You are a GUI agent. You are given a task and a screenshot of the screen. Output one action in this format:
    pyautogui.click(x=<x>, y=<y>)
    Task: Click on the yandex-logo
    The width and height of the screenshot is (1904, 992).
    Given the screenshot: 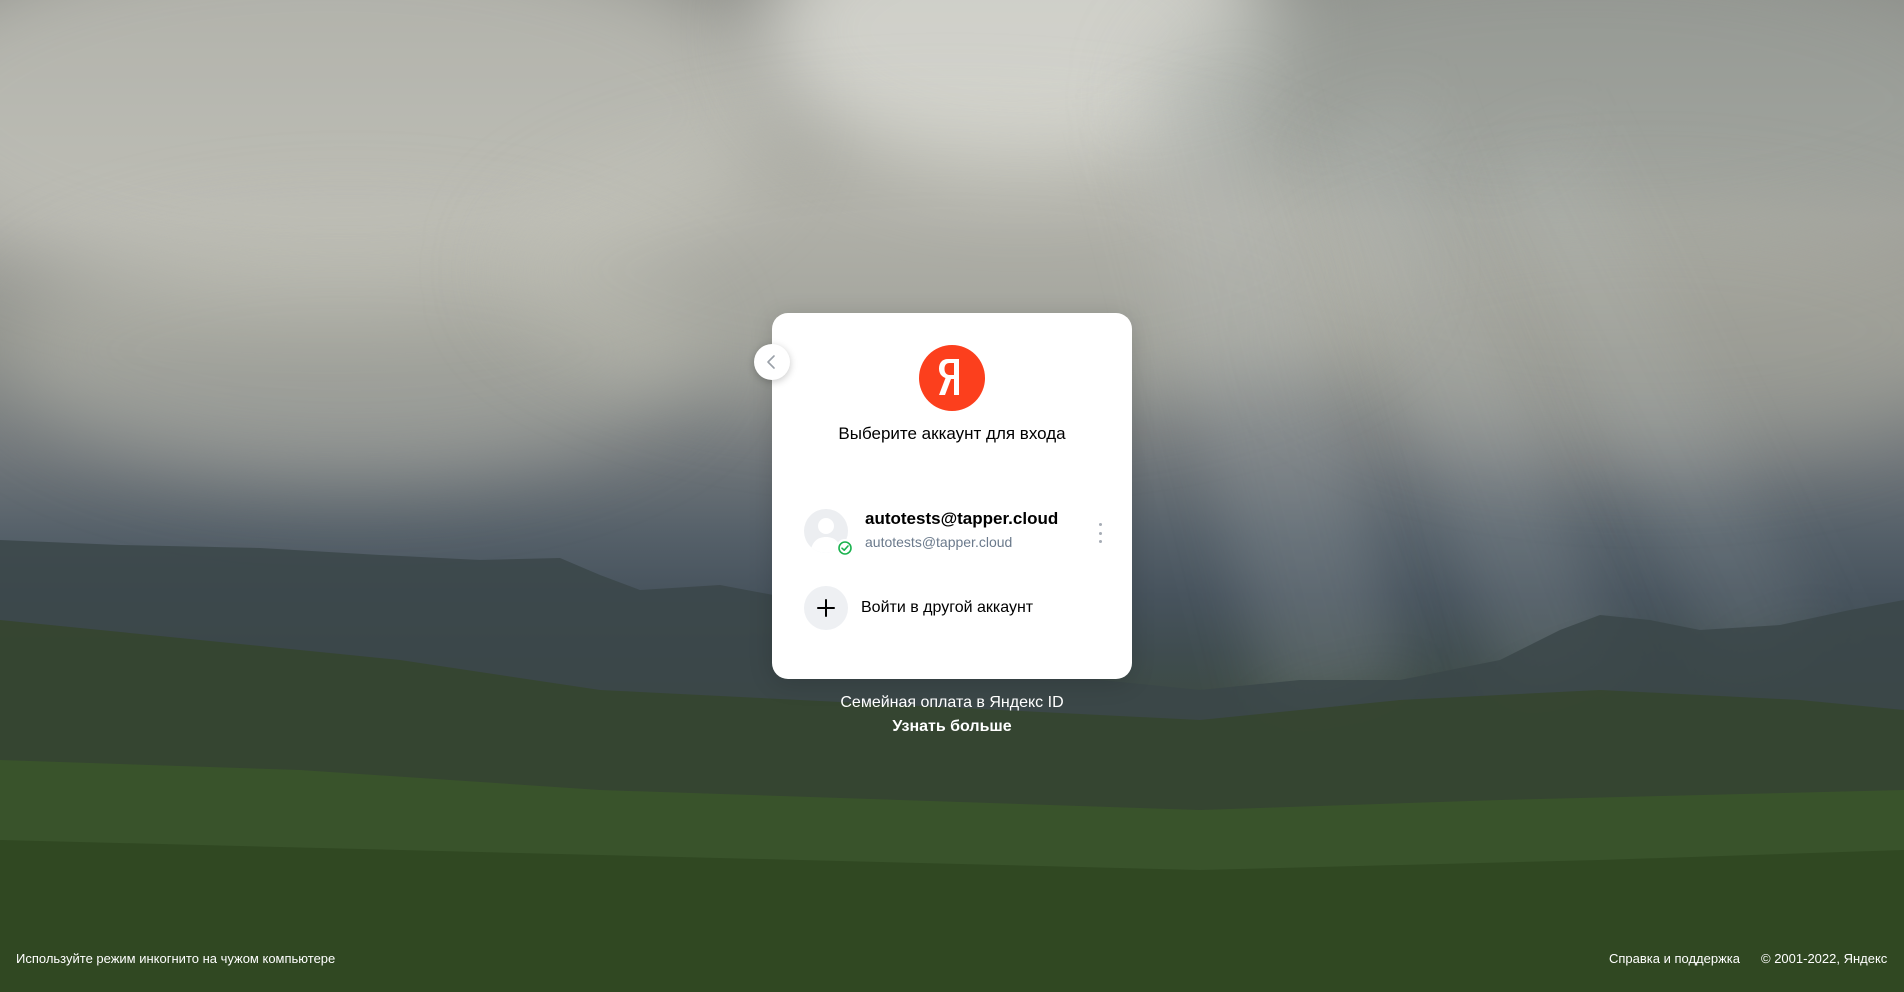 What is the action you would take?
    pyautogui.click(x=952, y=378)
    